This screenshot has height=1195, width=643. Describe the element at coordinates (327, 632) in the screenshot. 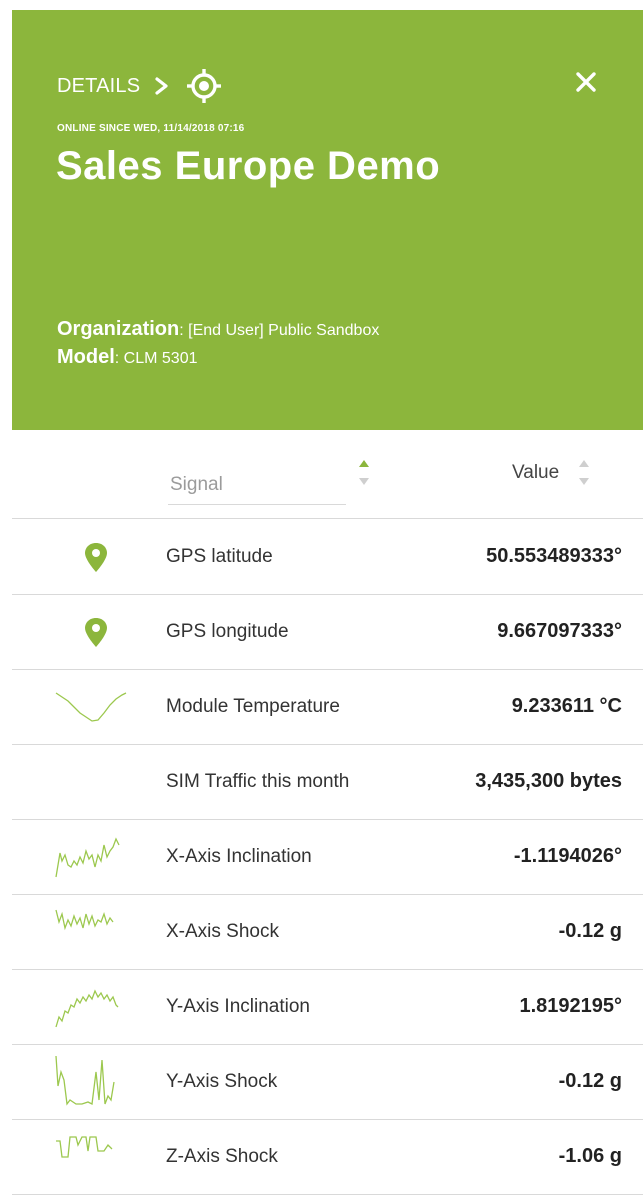

I see `table-row: GPS longitude 9.667097333°` at that location.